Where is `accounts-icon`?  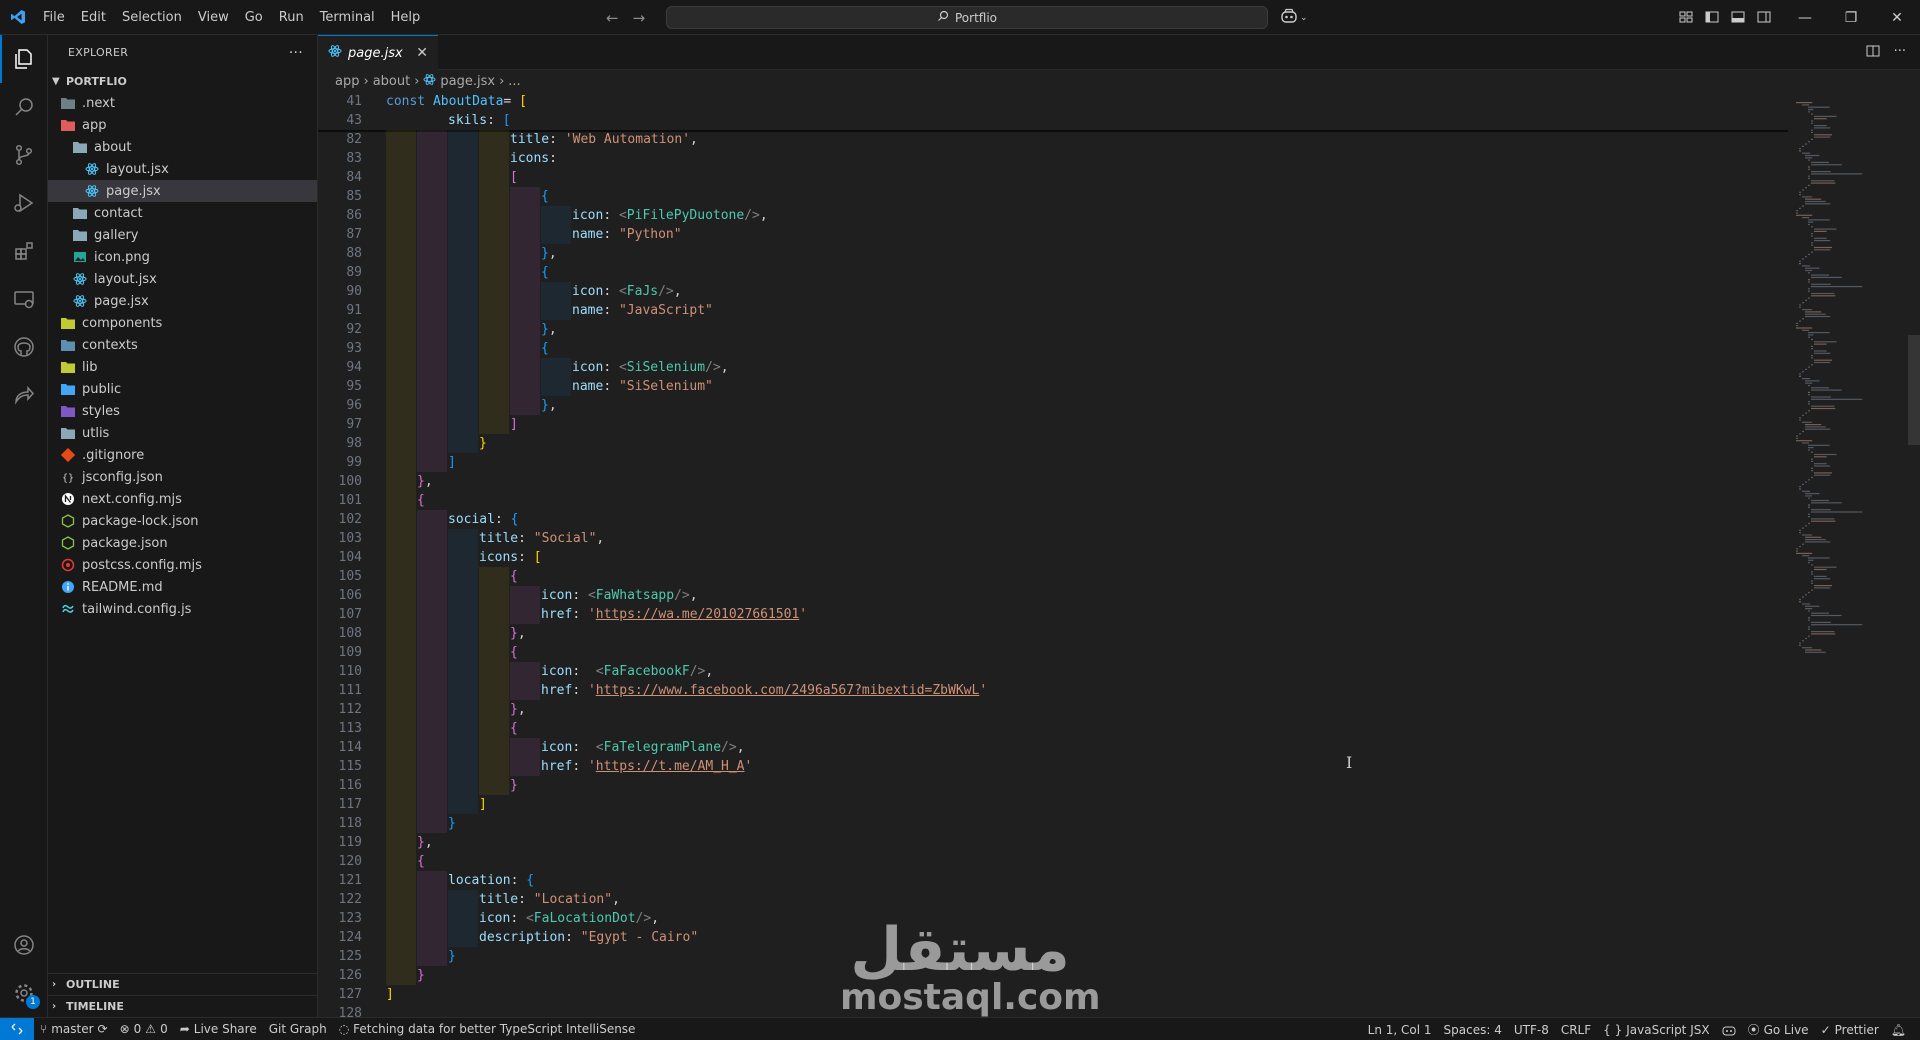 accounts-icon is located at coordinates (24, 945).